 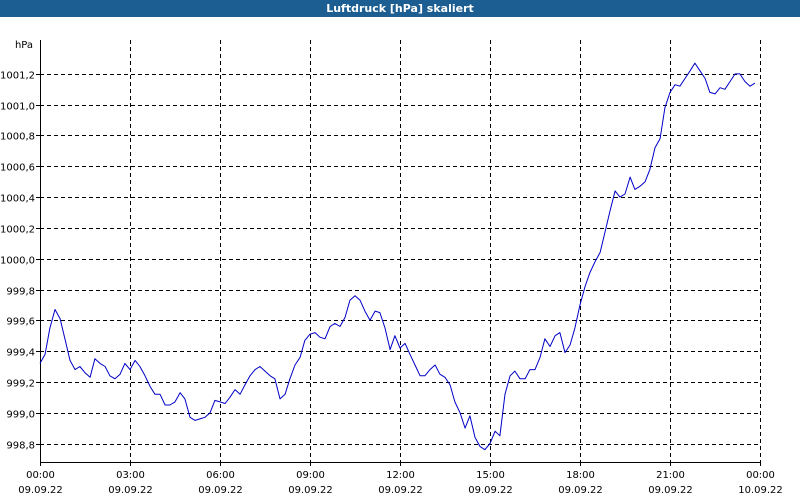 I want to click on x-tick-label-time: 06:00, so click(x=220, y=475).